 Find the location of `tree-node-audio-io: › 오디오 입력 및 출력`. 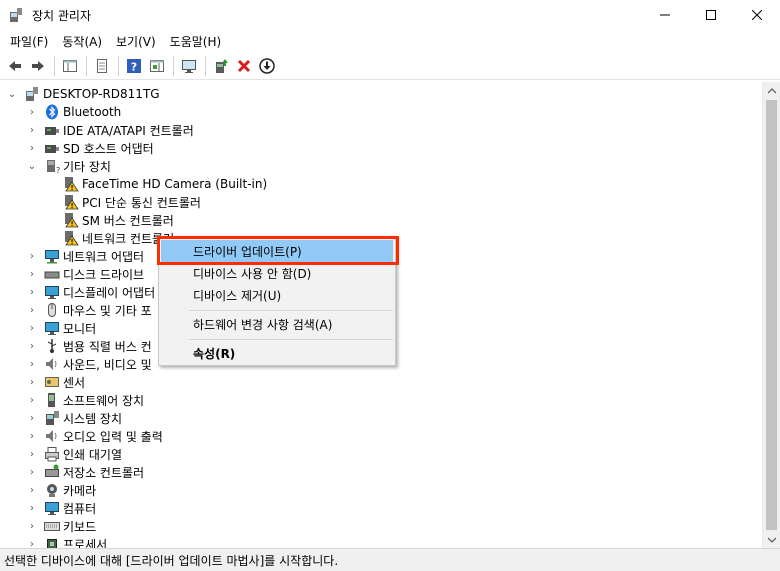

tree-node-audio-io: › 오디오 입력 및 출력 is located at coordinates (94, 436).